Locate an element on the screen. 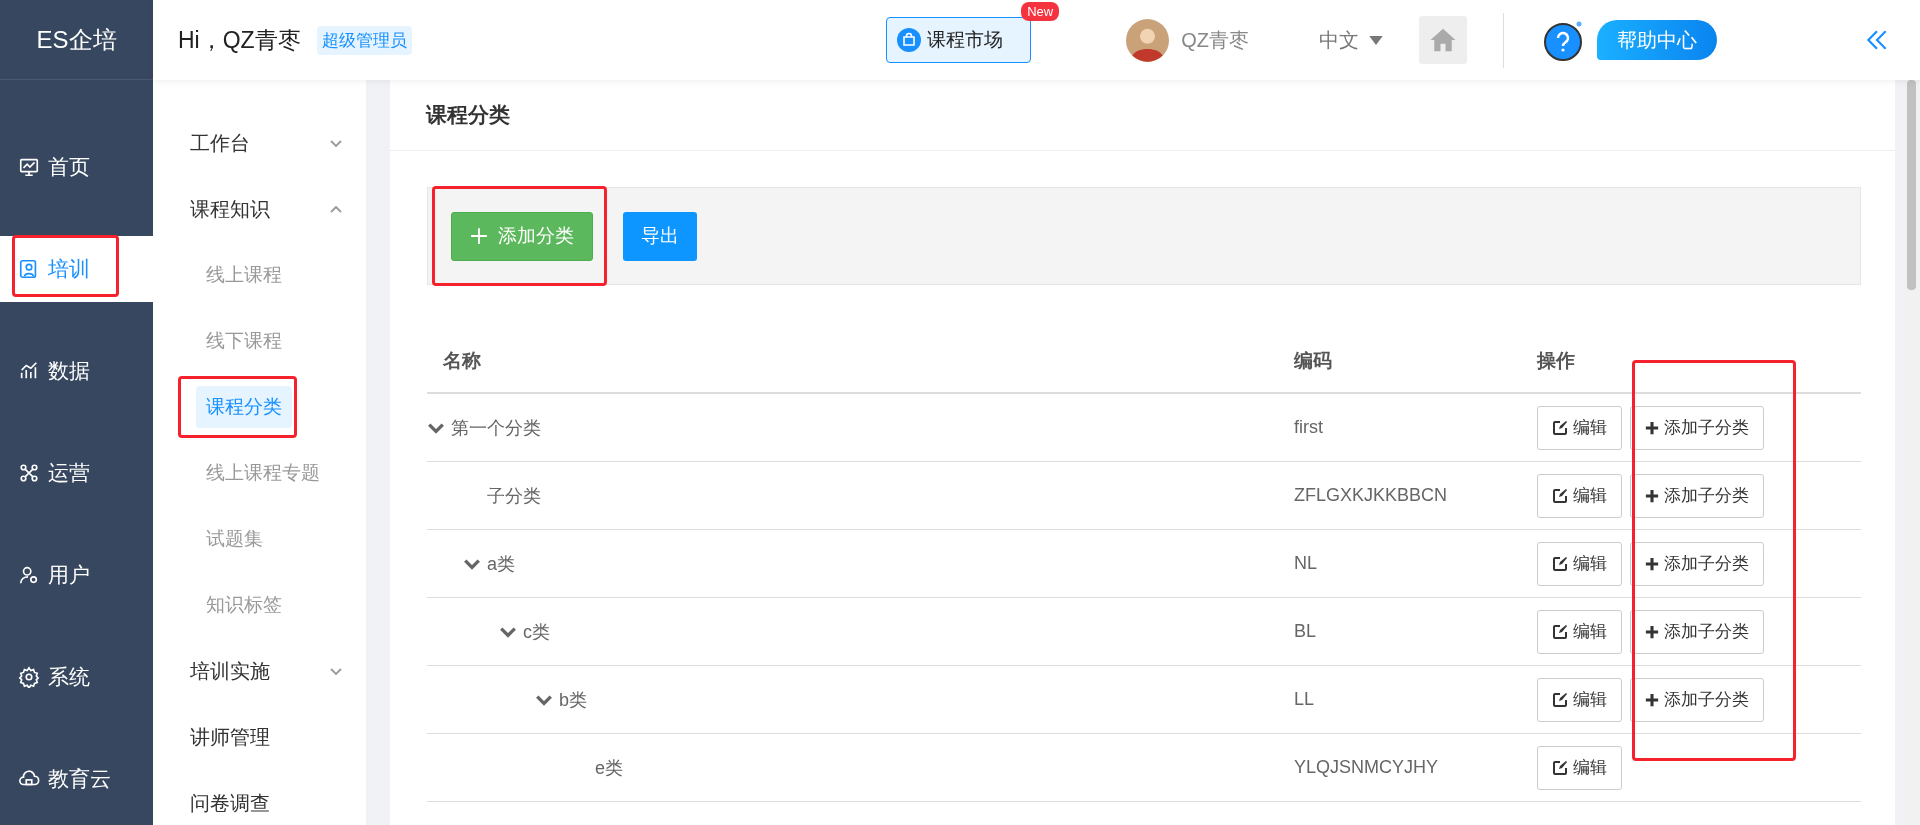  category-name: c类 is located at coordinates (536, 632).